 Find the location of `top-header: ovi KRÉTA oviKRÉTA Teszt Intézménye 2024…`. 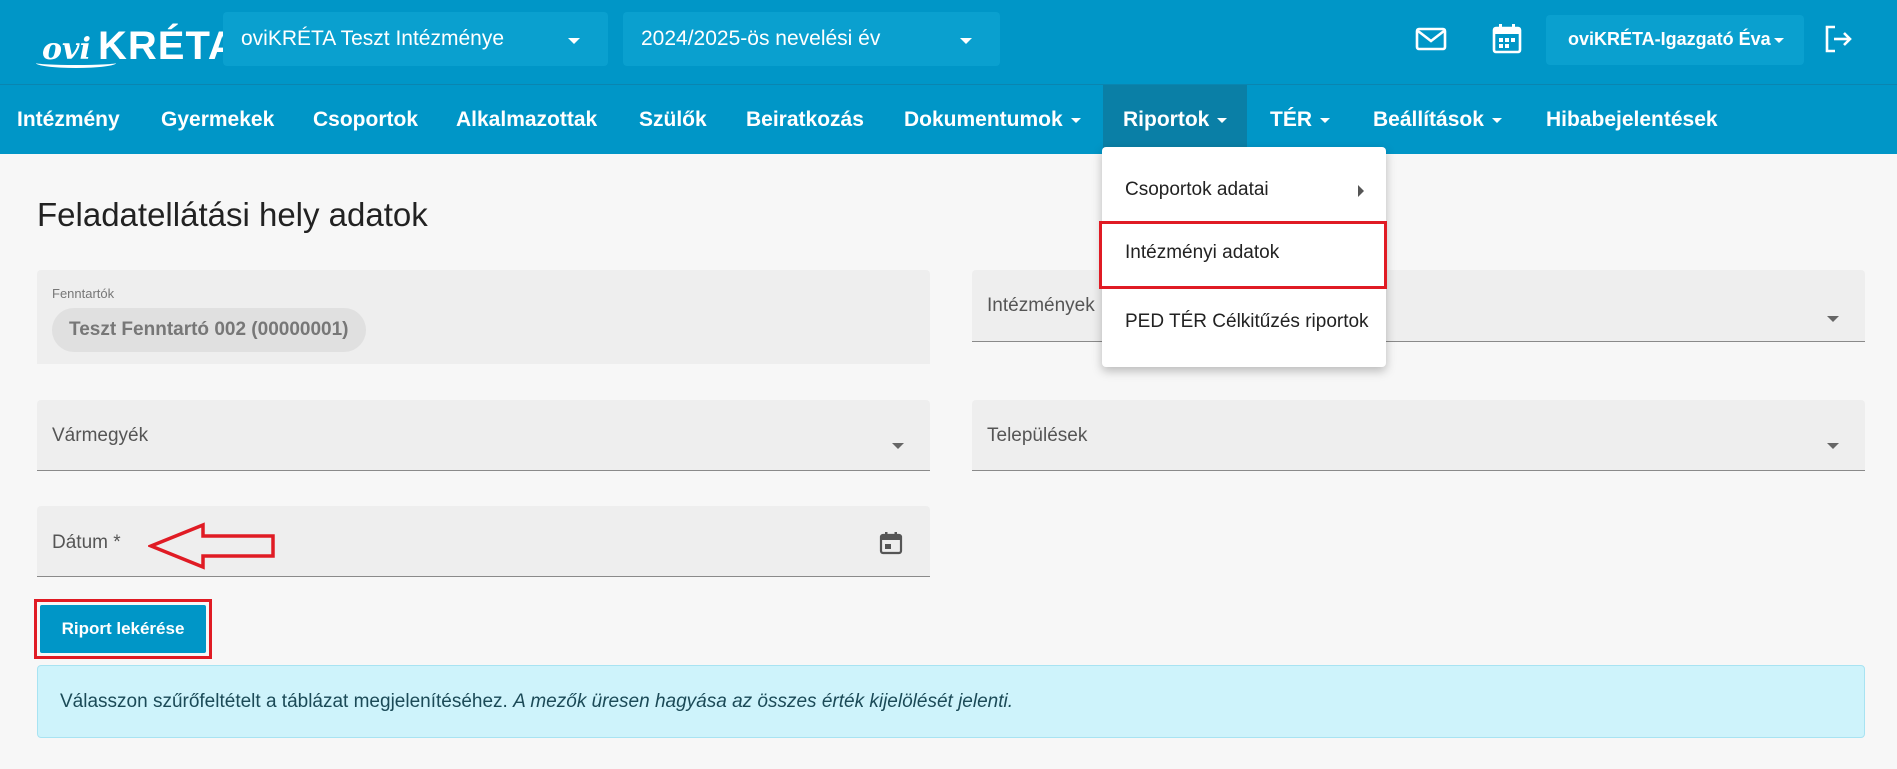

top-header: ovi KRÉTA oviKRÉTA Teszt Intézménye 2024… is located at coordinates (948, 42).